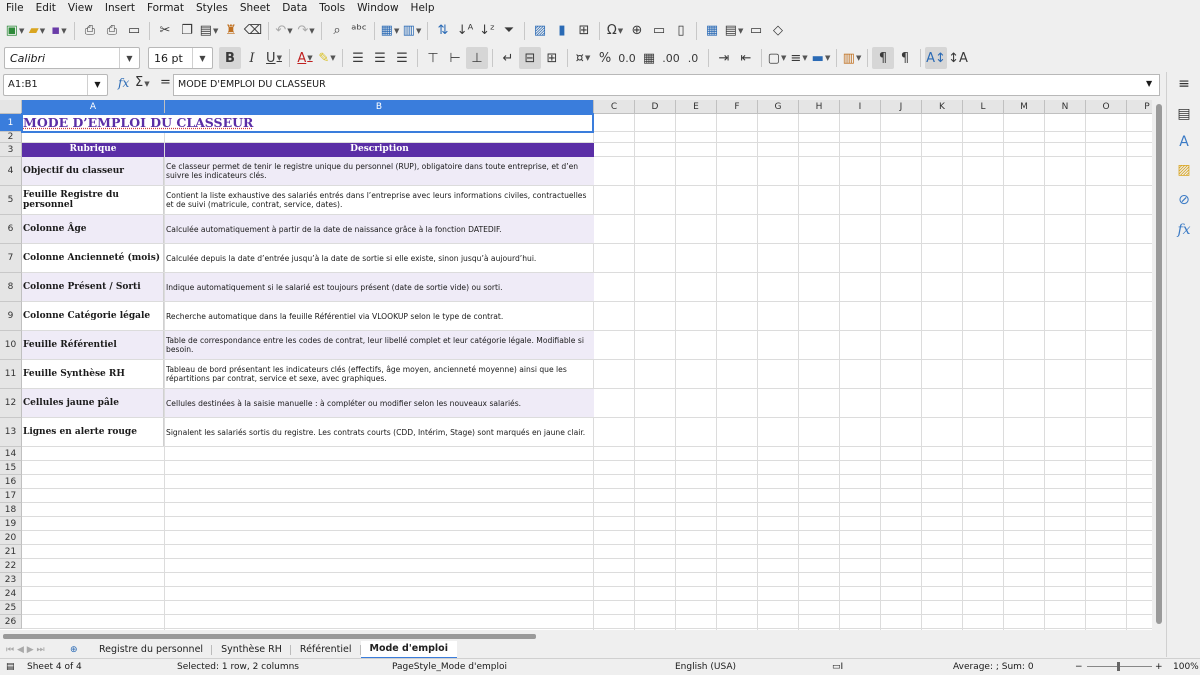  I want to click on column-header-a: A, so click(93, 107).